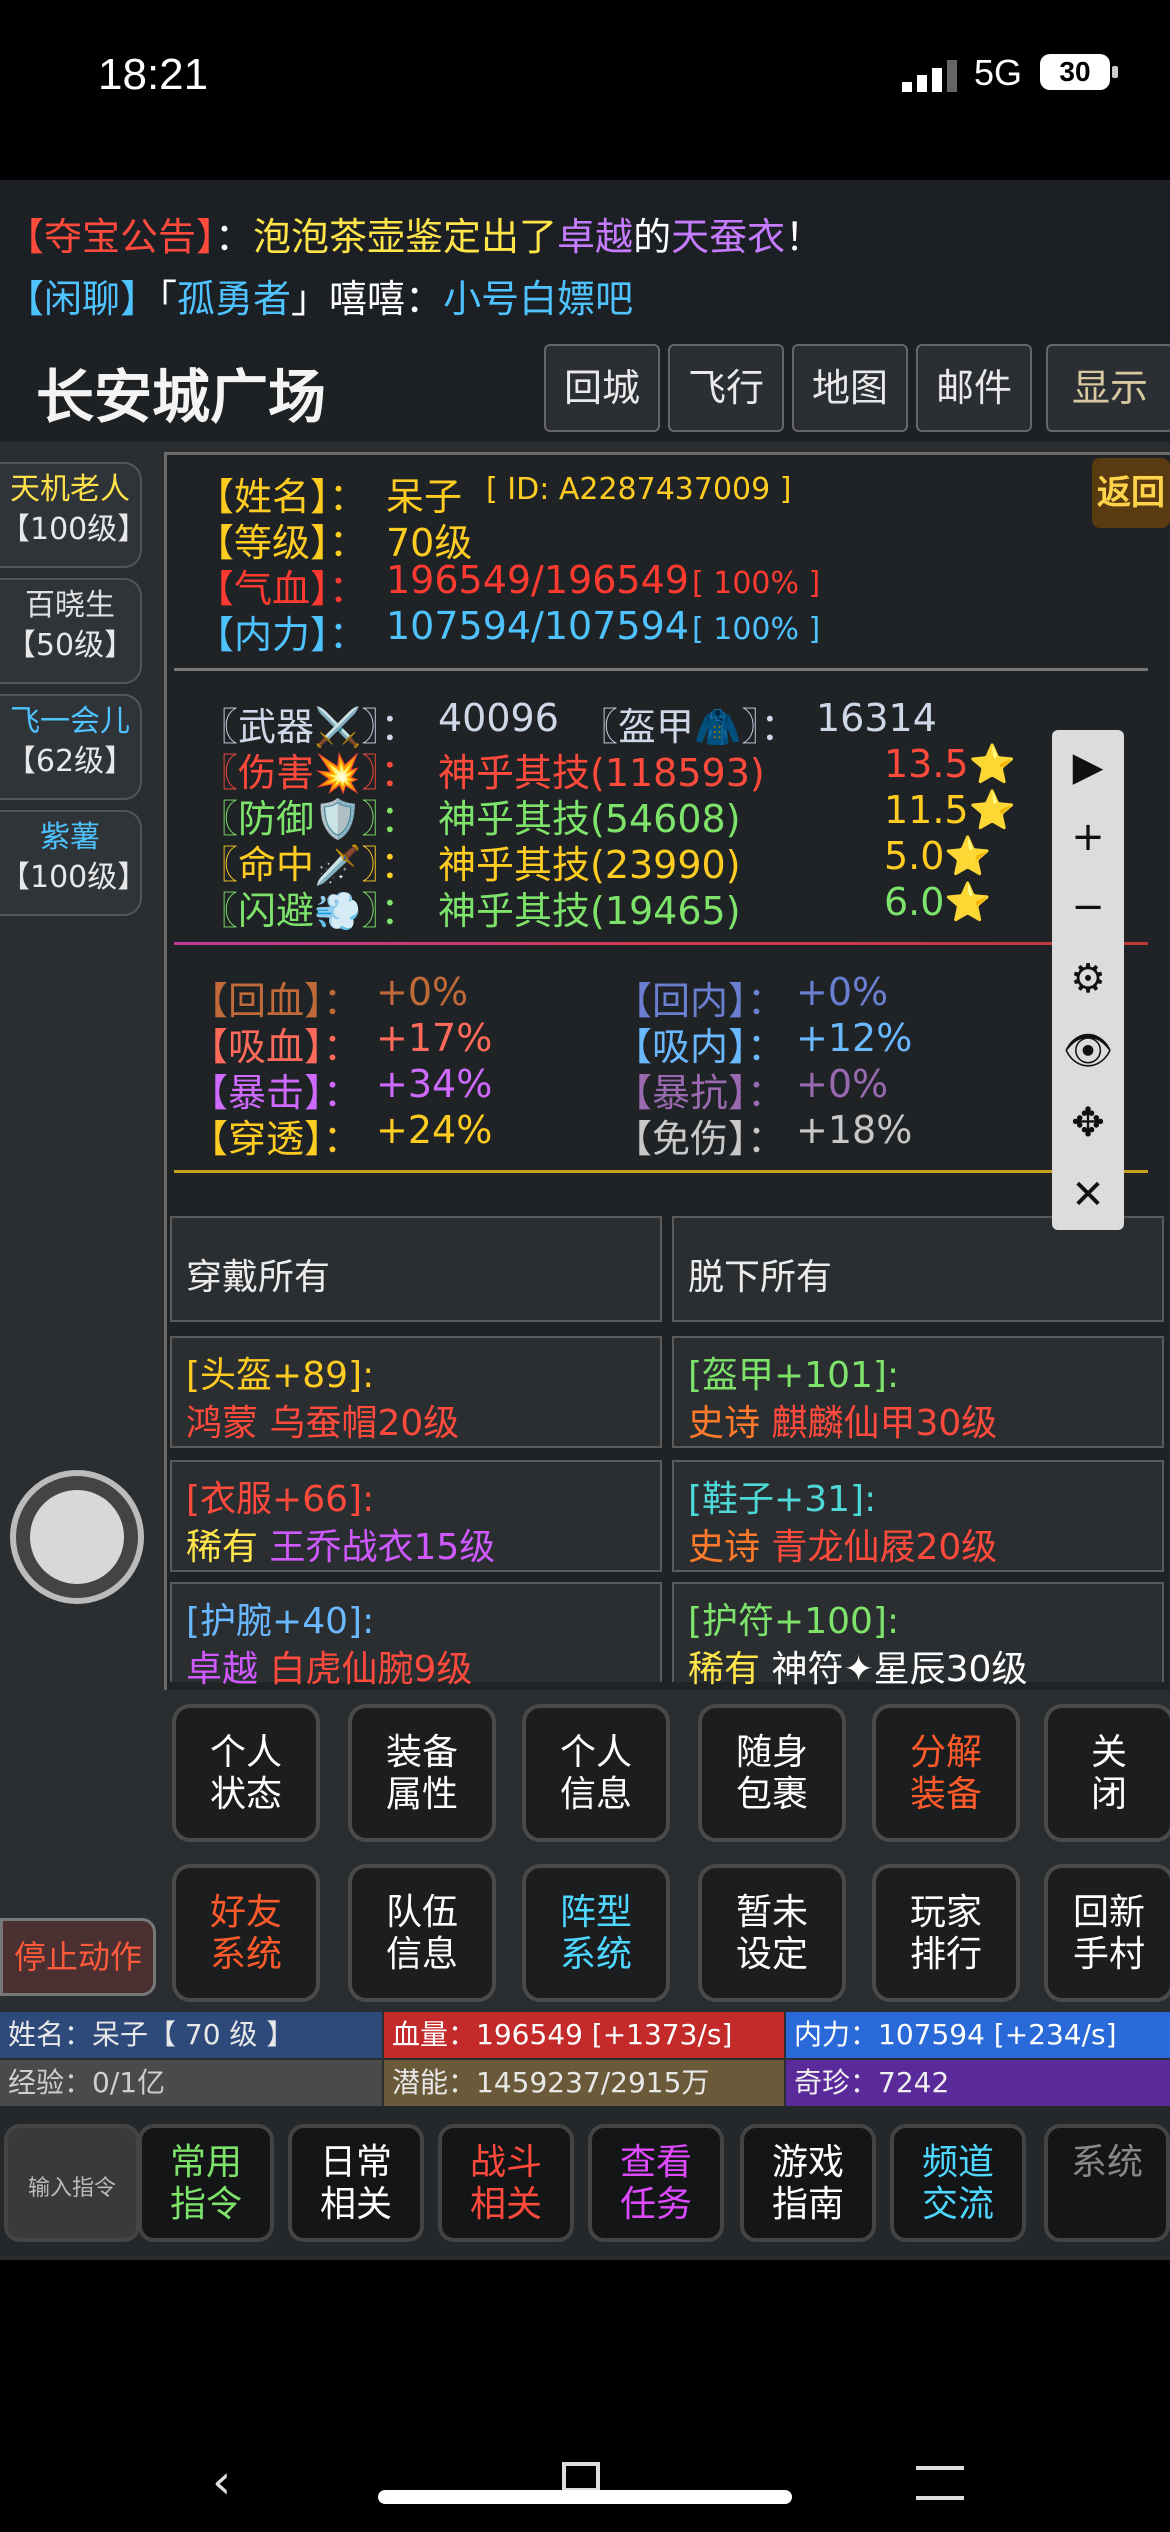 The image size is (1170, 2532). I want to click on menu-button: 随身 包裹, so click(772, 1773).